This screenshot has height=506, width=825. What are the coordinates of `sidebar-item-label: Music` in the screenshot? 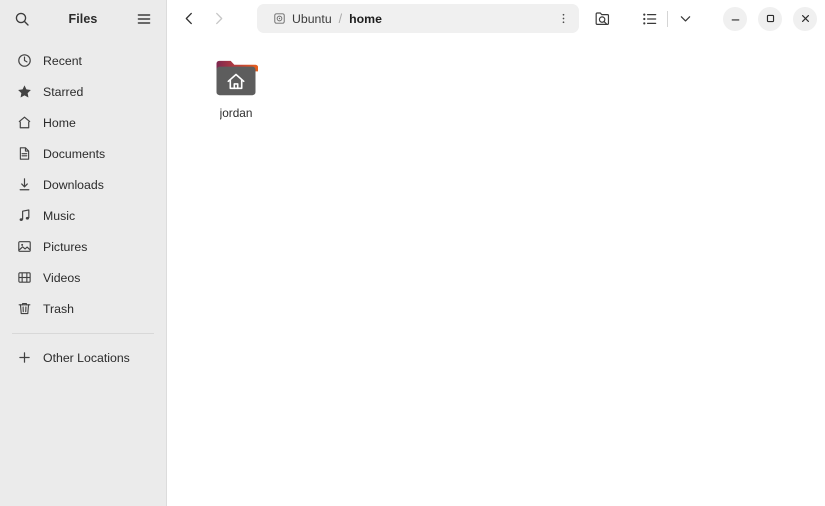 It's located at (59, 215).